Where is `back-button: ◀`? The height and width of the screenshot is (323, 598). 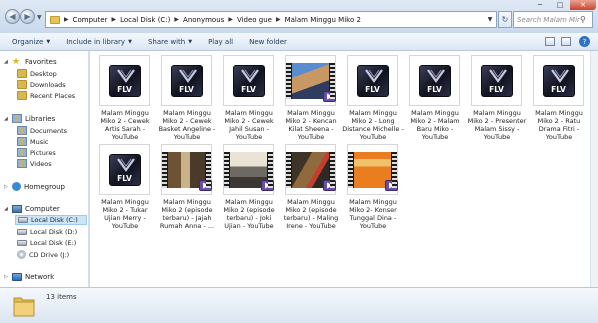 back-button: ◀ is located at coordinates (12, 16).